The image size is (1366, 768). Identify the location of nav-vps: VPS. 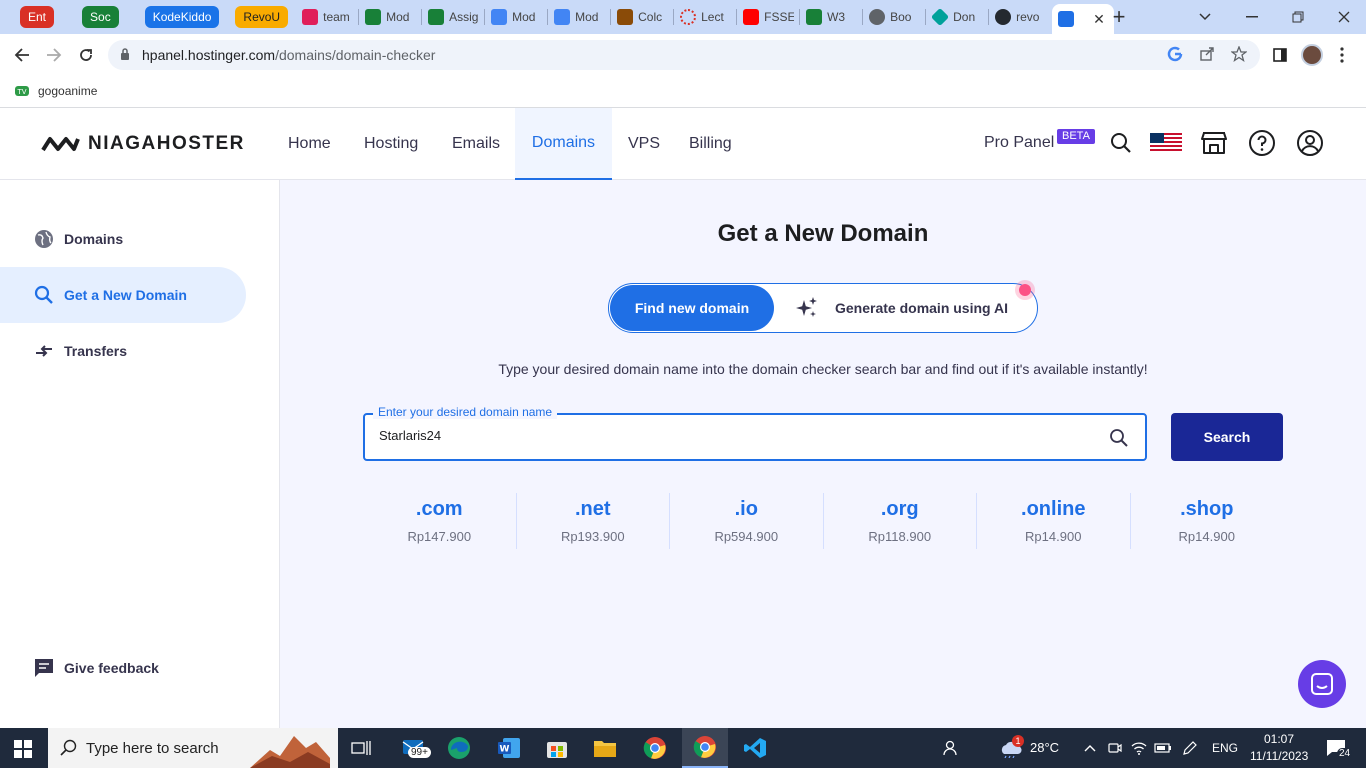
(644, 144).